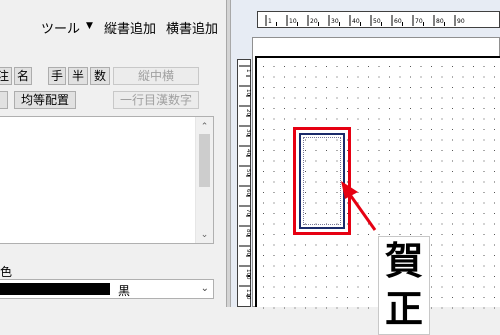 This screenshot has height=335, width=500. I want to click on v-ruler-label: 90, so click(248, 252).